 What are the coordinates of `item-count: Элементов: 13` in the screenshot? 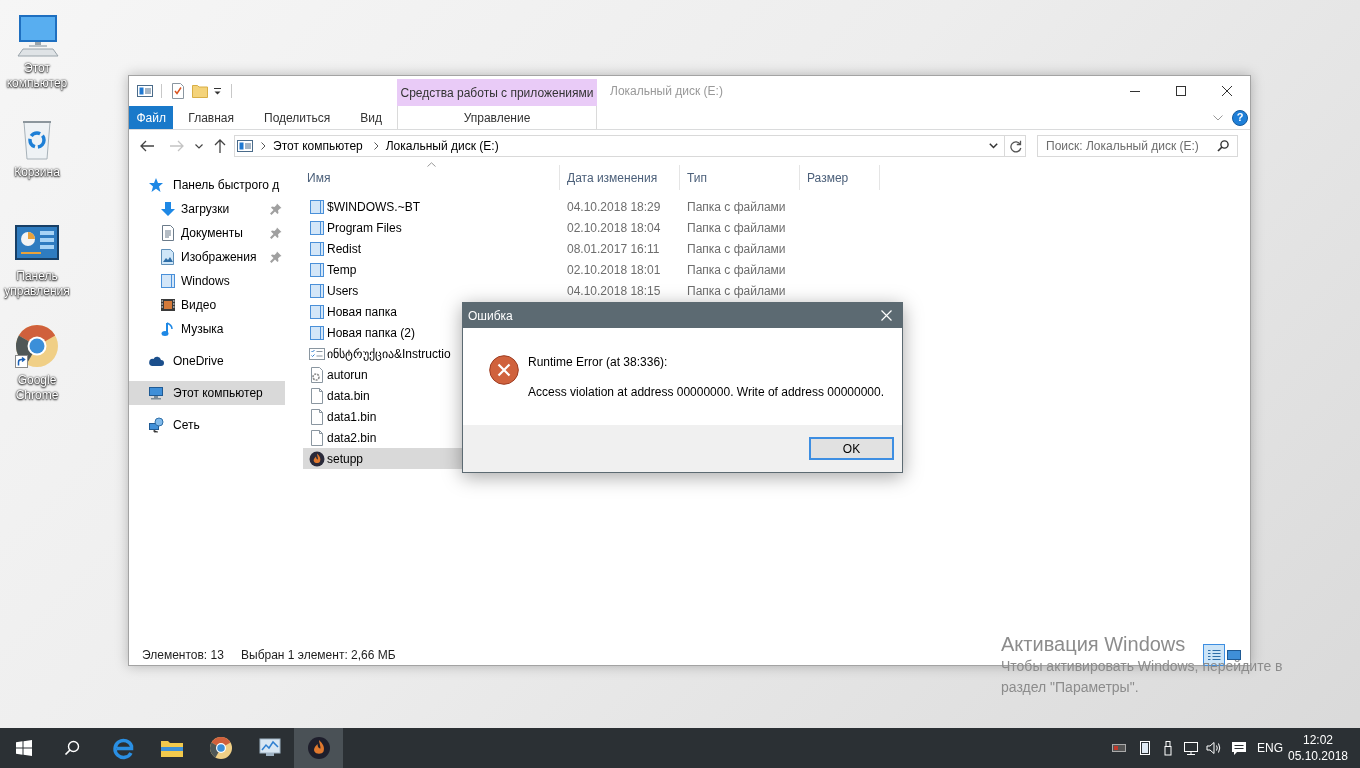 It's located at (183, 655).